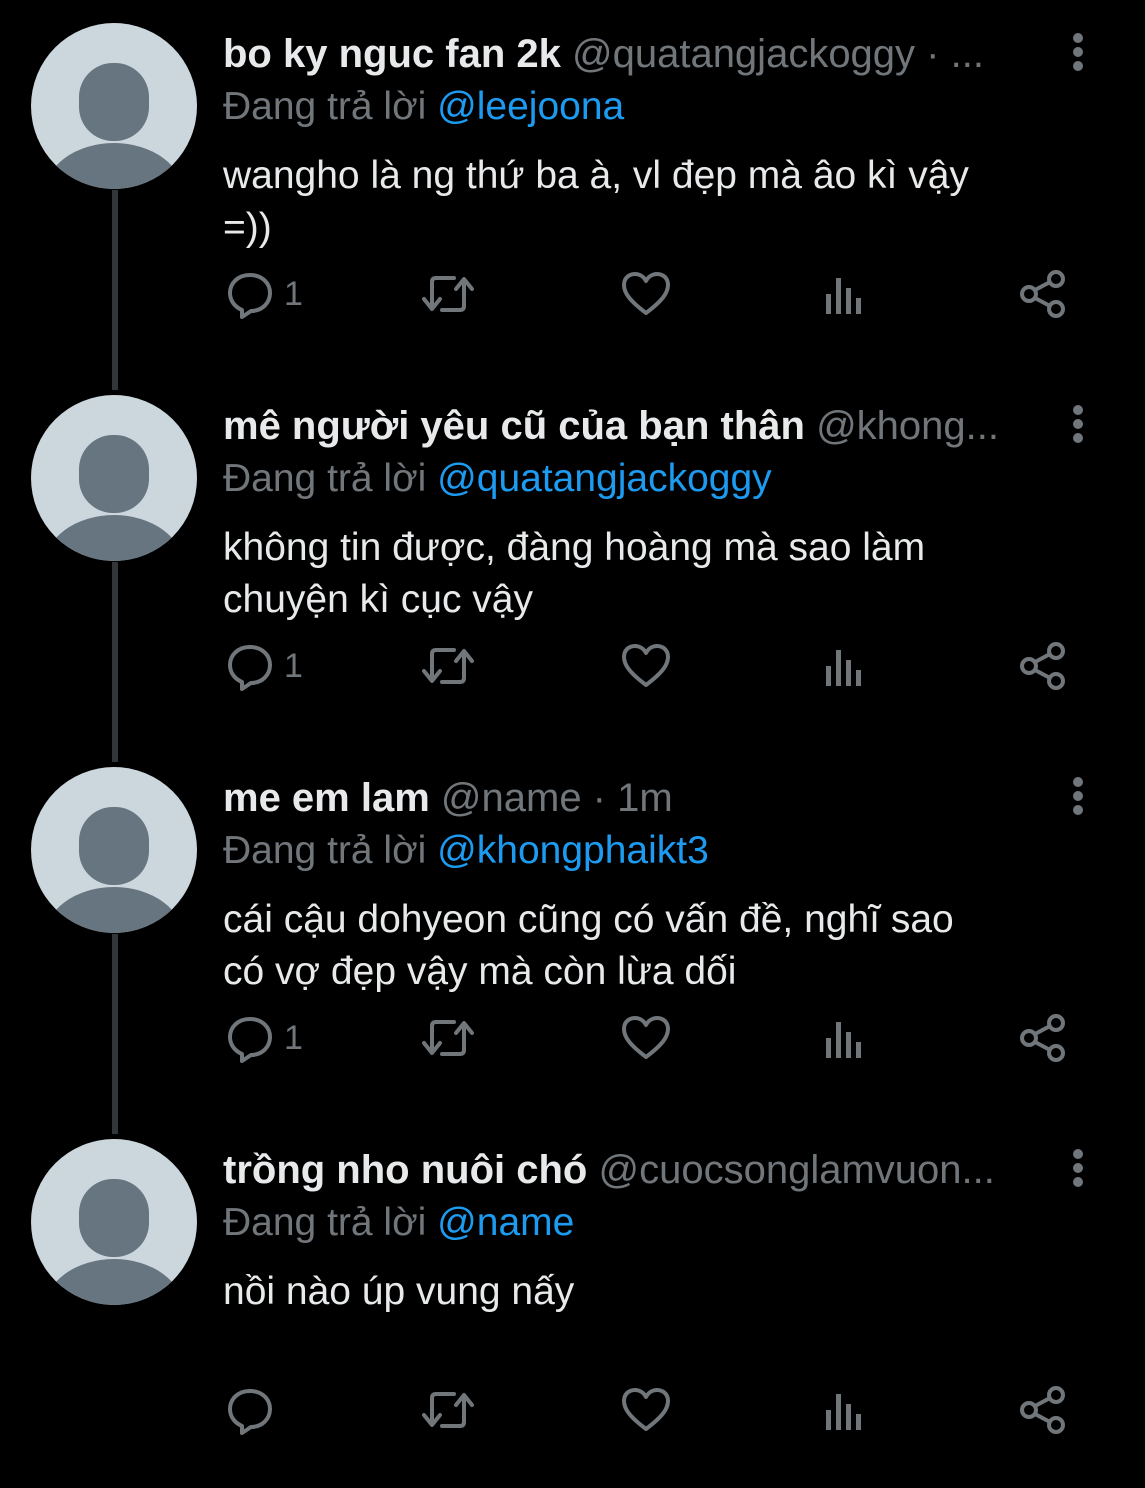 The height and width of the screenshot is (1488, 1145). I want to click on user-handle: @name · 1m, so click(557, 798).